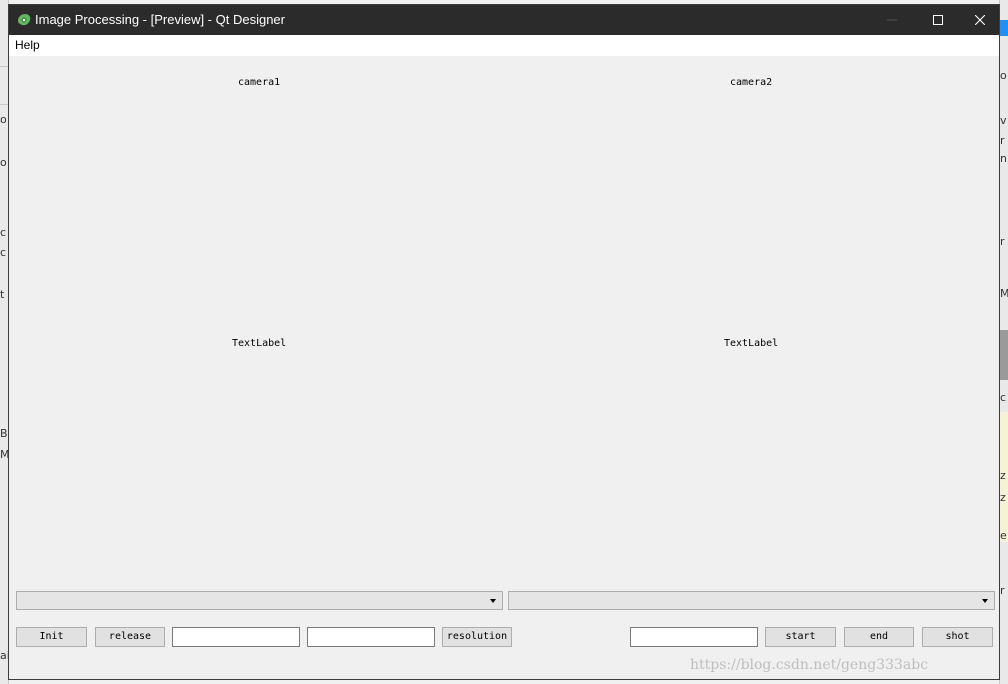  I want to click on background-fragment: ai, so click(4, 656).